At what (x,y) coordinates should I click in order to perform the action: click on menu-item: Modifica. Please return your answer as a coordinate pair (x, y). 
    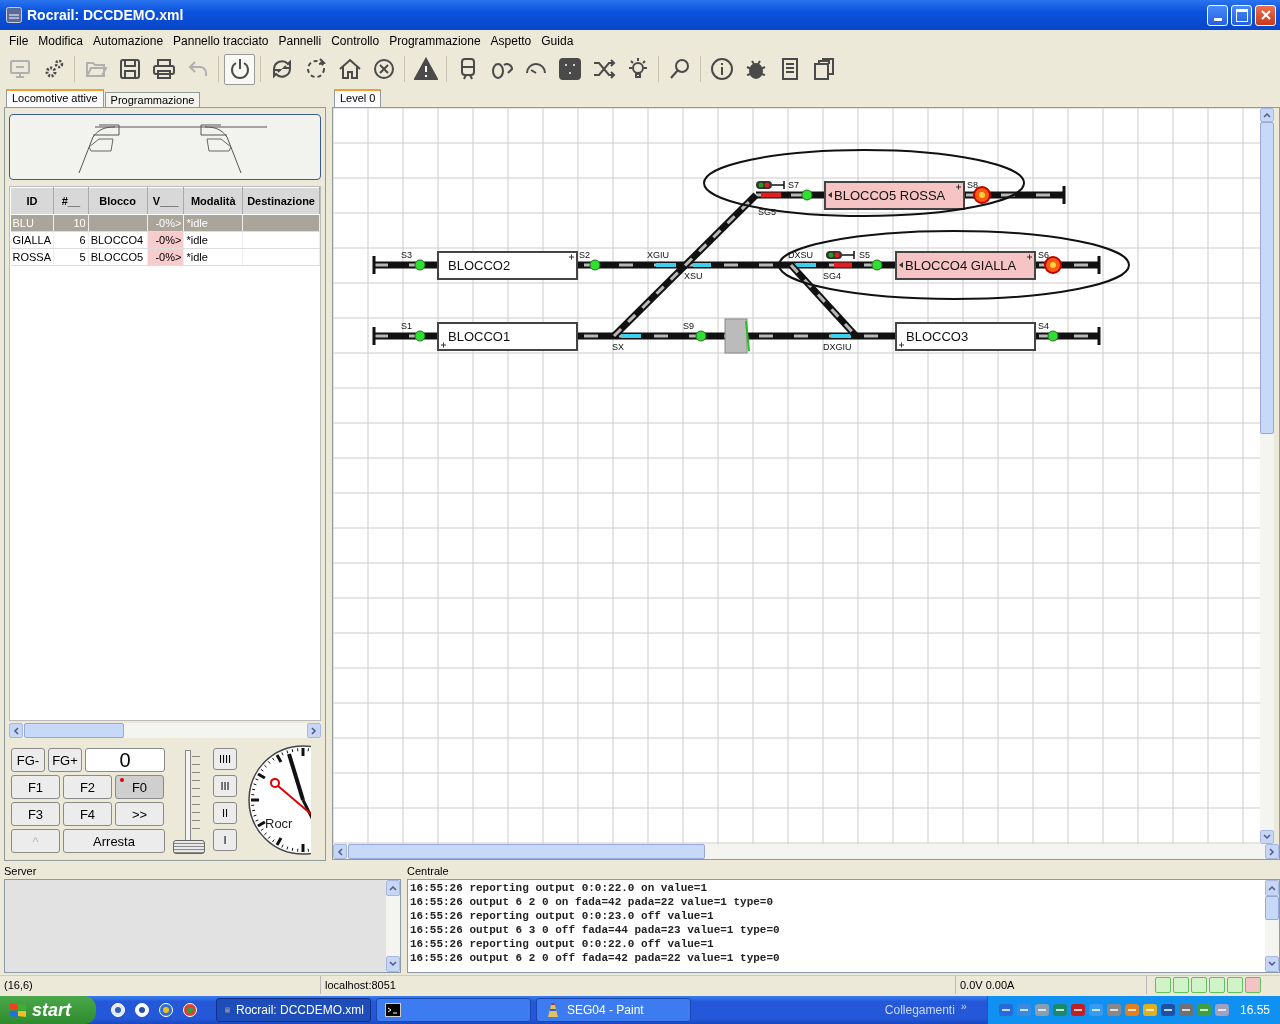
    Looking at the image, I should click on (61, 41).